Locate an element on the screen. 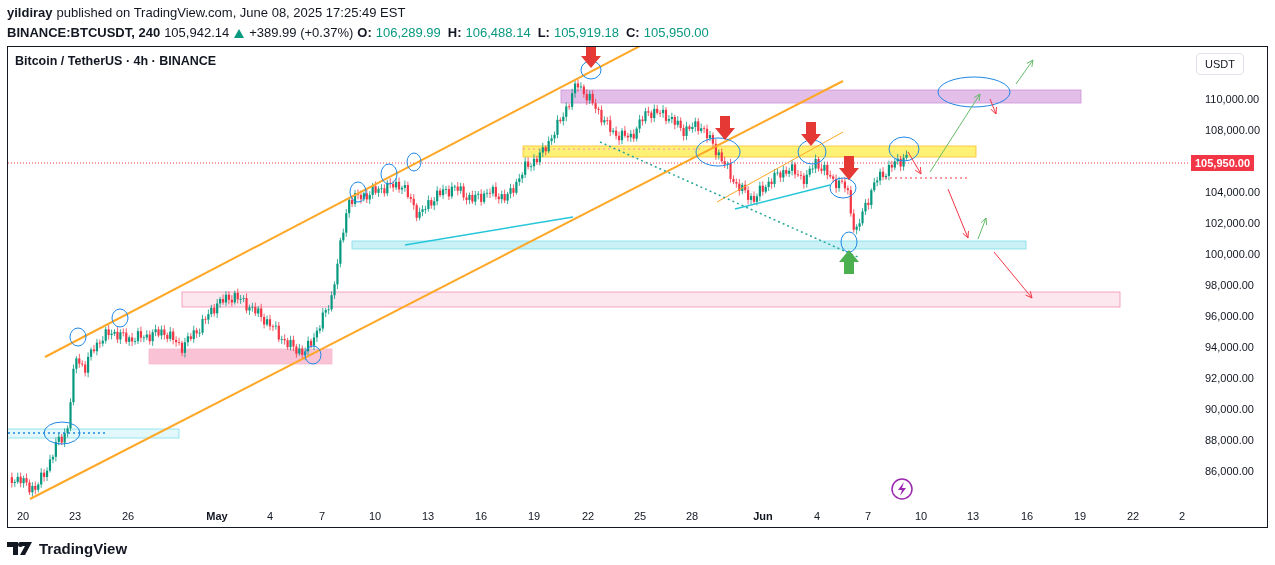 Image resolution: width=1275 pixels, height=565 pixels. price-tick: 102,000.00 is located at coordinates (1233, 223).